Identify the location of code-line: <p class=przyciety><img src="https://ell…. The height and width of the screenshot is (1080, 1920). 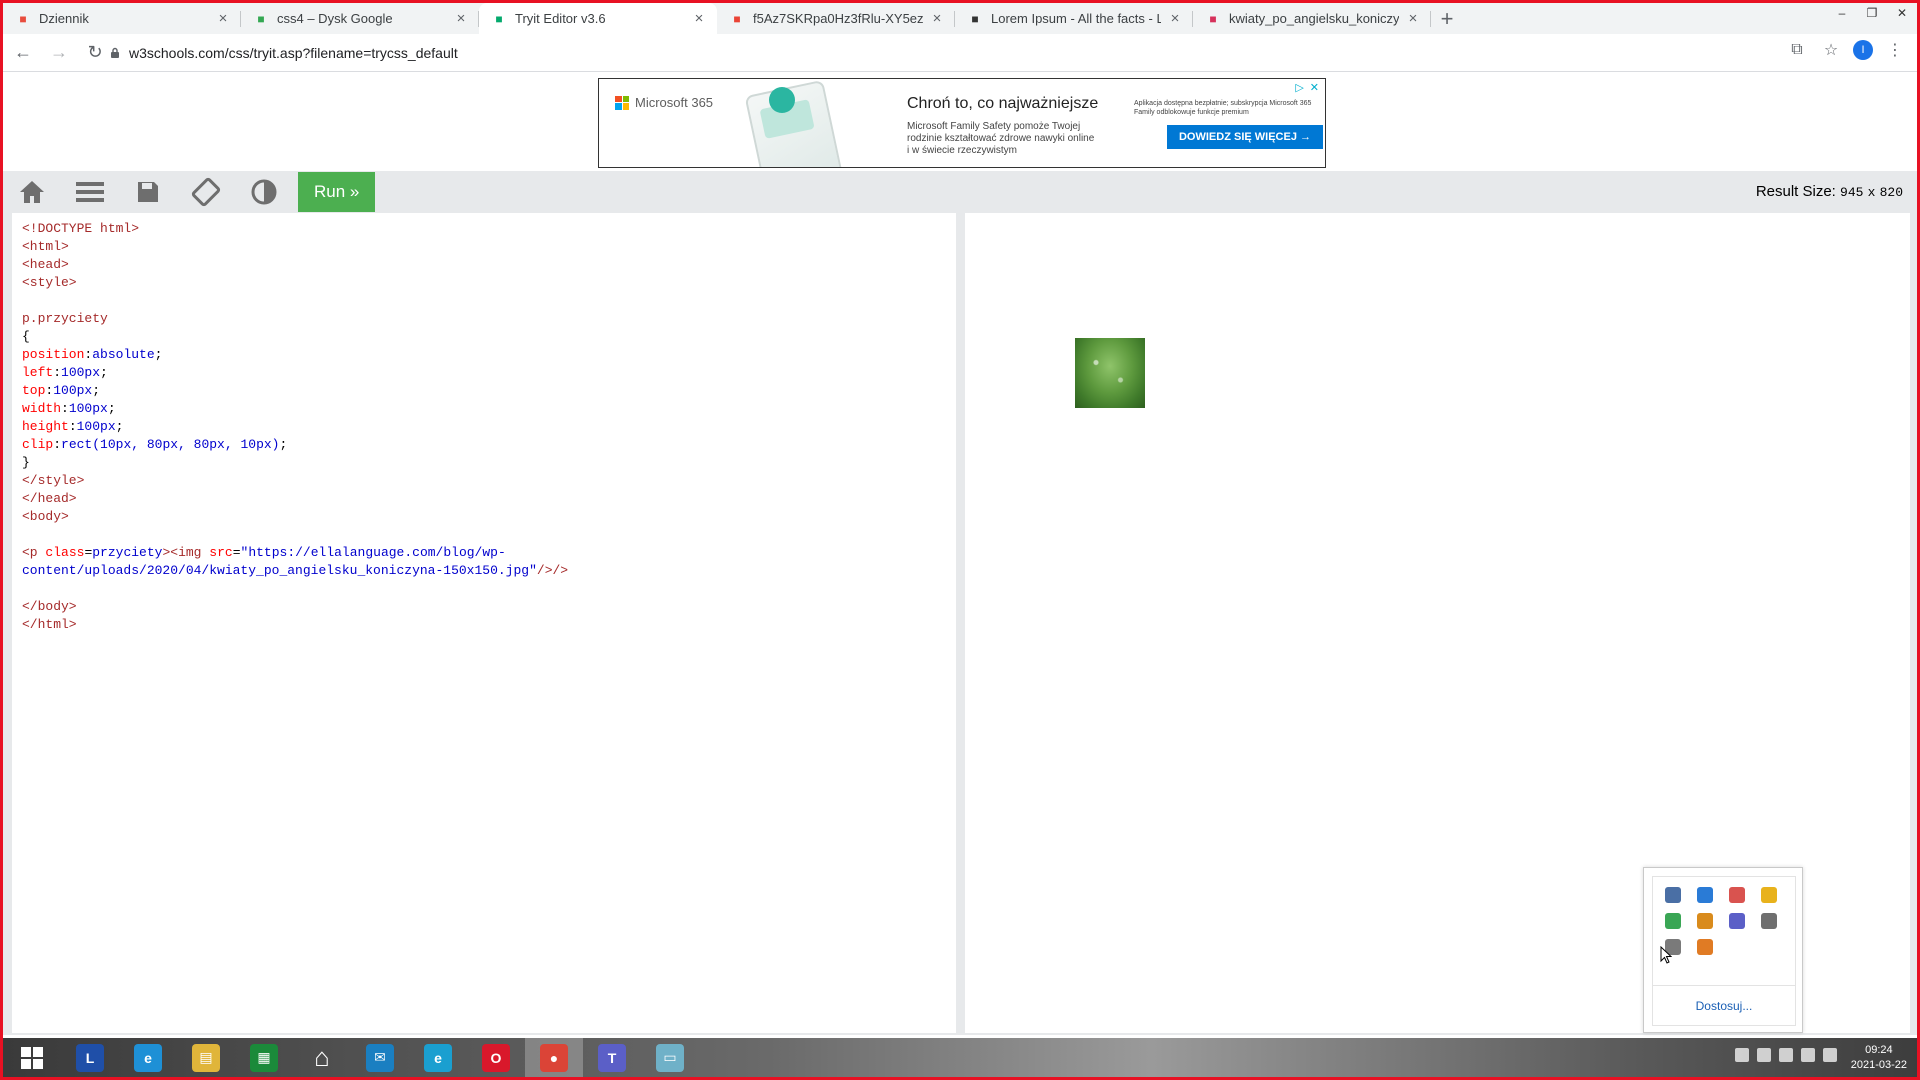
(264, 552).